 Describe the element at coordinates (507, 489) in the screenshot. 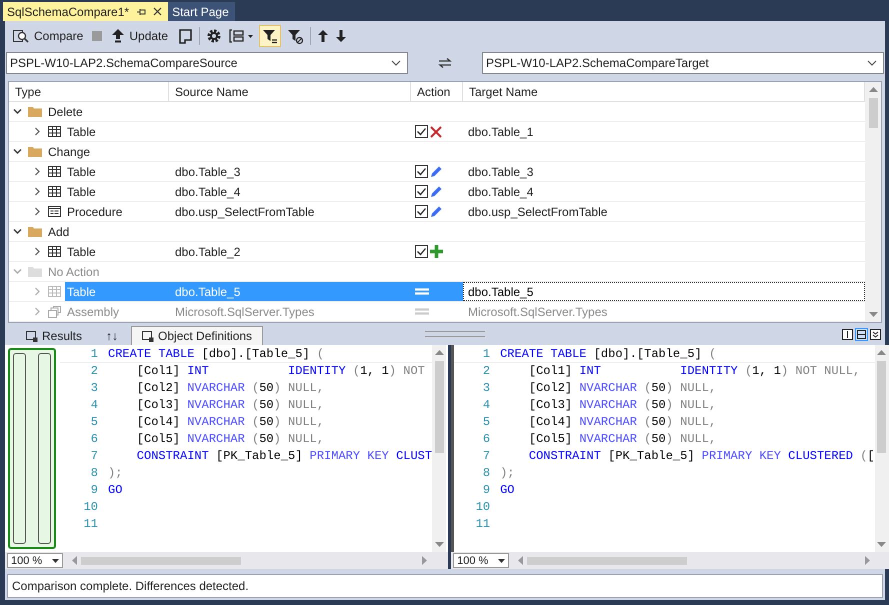

I see `code-line: GO` at that location.